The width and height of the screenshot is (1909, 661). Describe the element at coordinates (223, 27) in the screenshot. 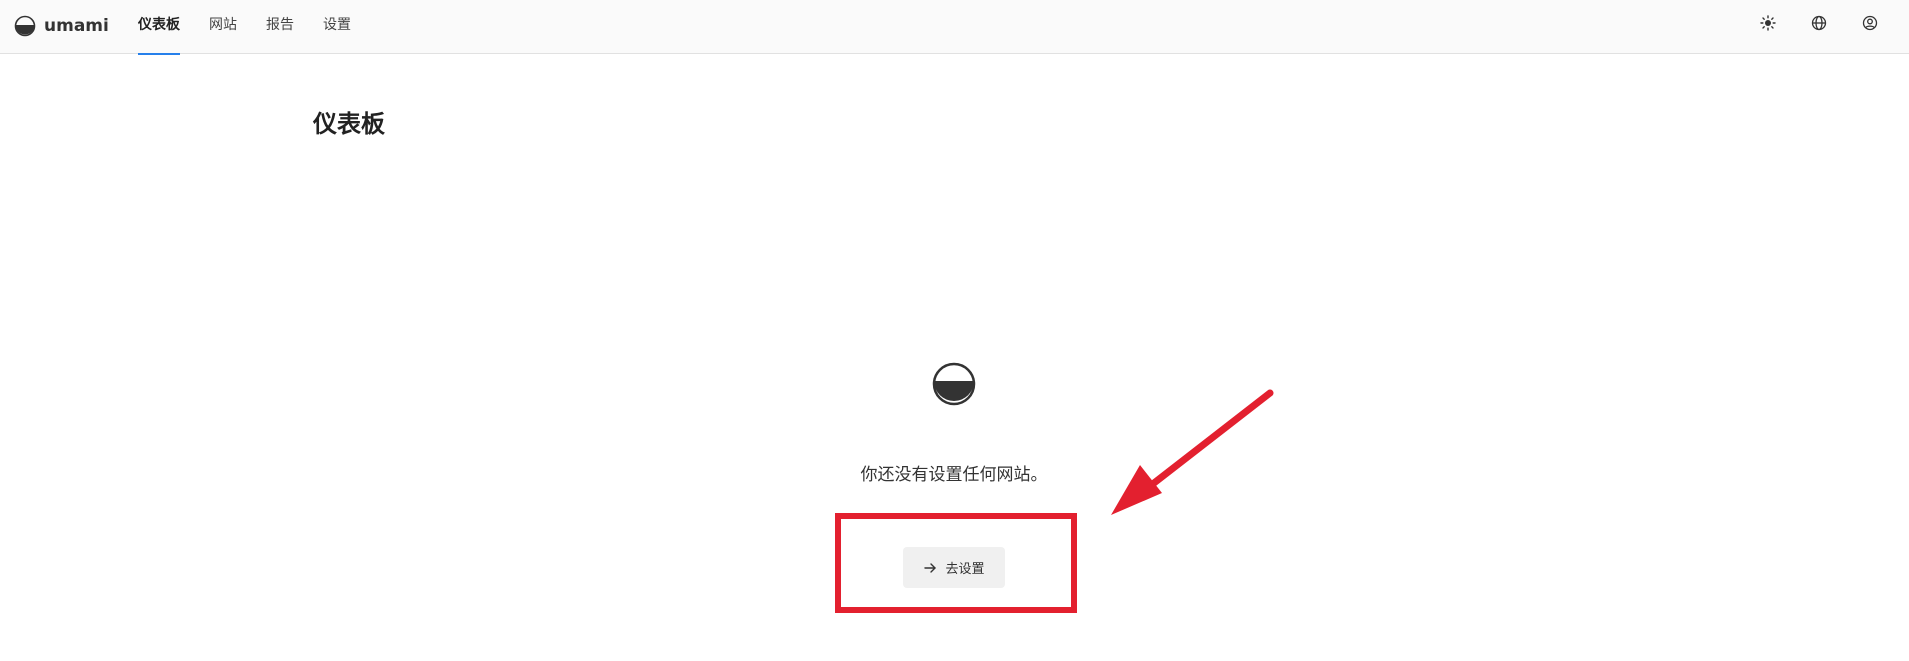

I see `nav-item-websites: 网站` at that location.